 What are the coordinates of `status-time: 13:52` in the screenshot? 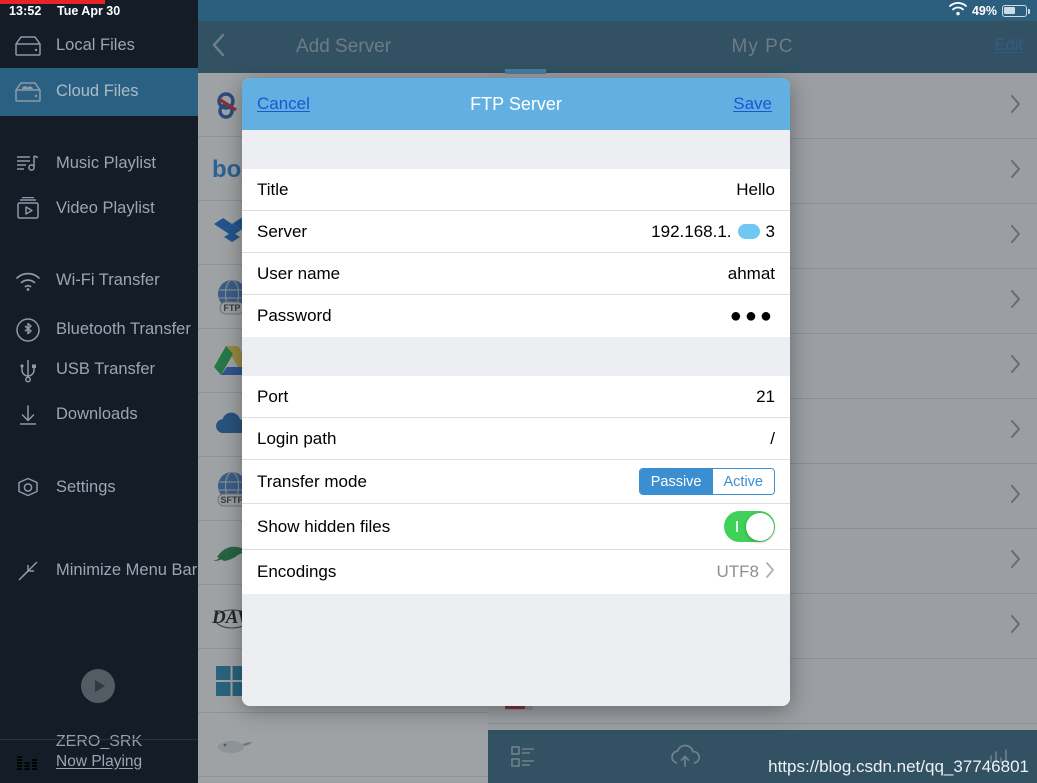 It's located at (25, 11).